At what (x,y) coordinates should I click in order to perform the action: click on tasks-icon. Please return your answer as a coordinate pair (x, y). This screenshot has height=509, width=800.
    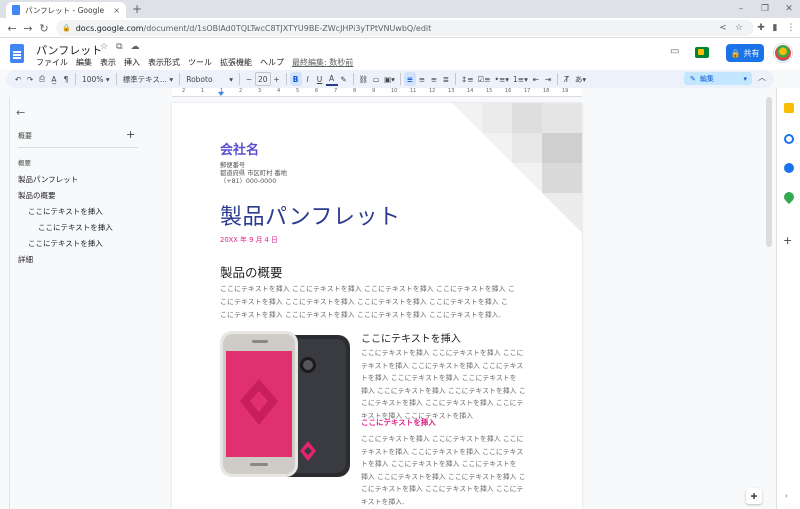
    Looking at the image, I should click on (789, 139).